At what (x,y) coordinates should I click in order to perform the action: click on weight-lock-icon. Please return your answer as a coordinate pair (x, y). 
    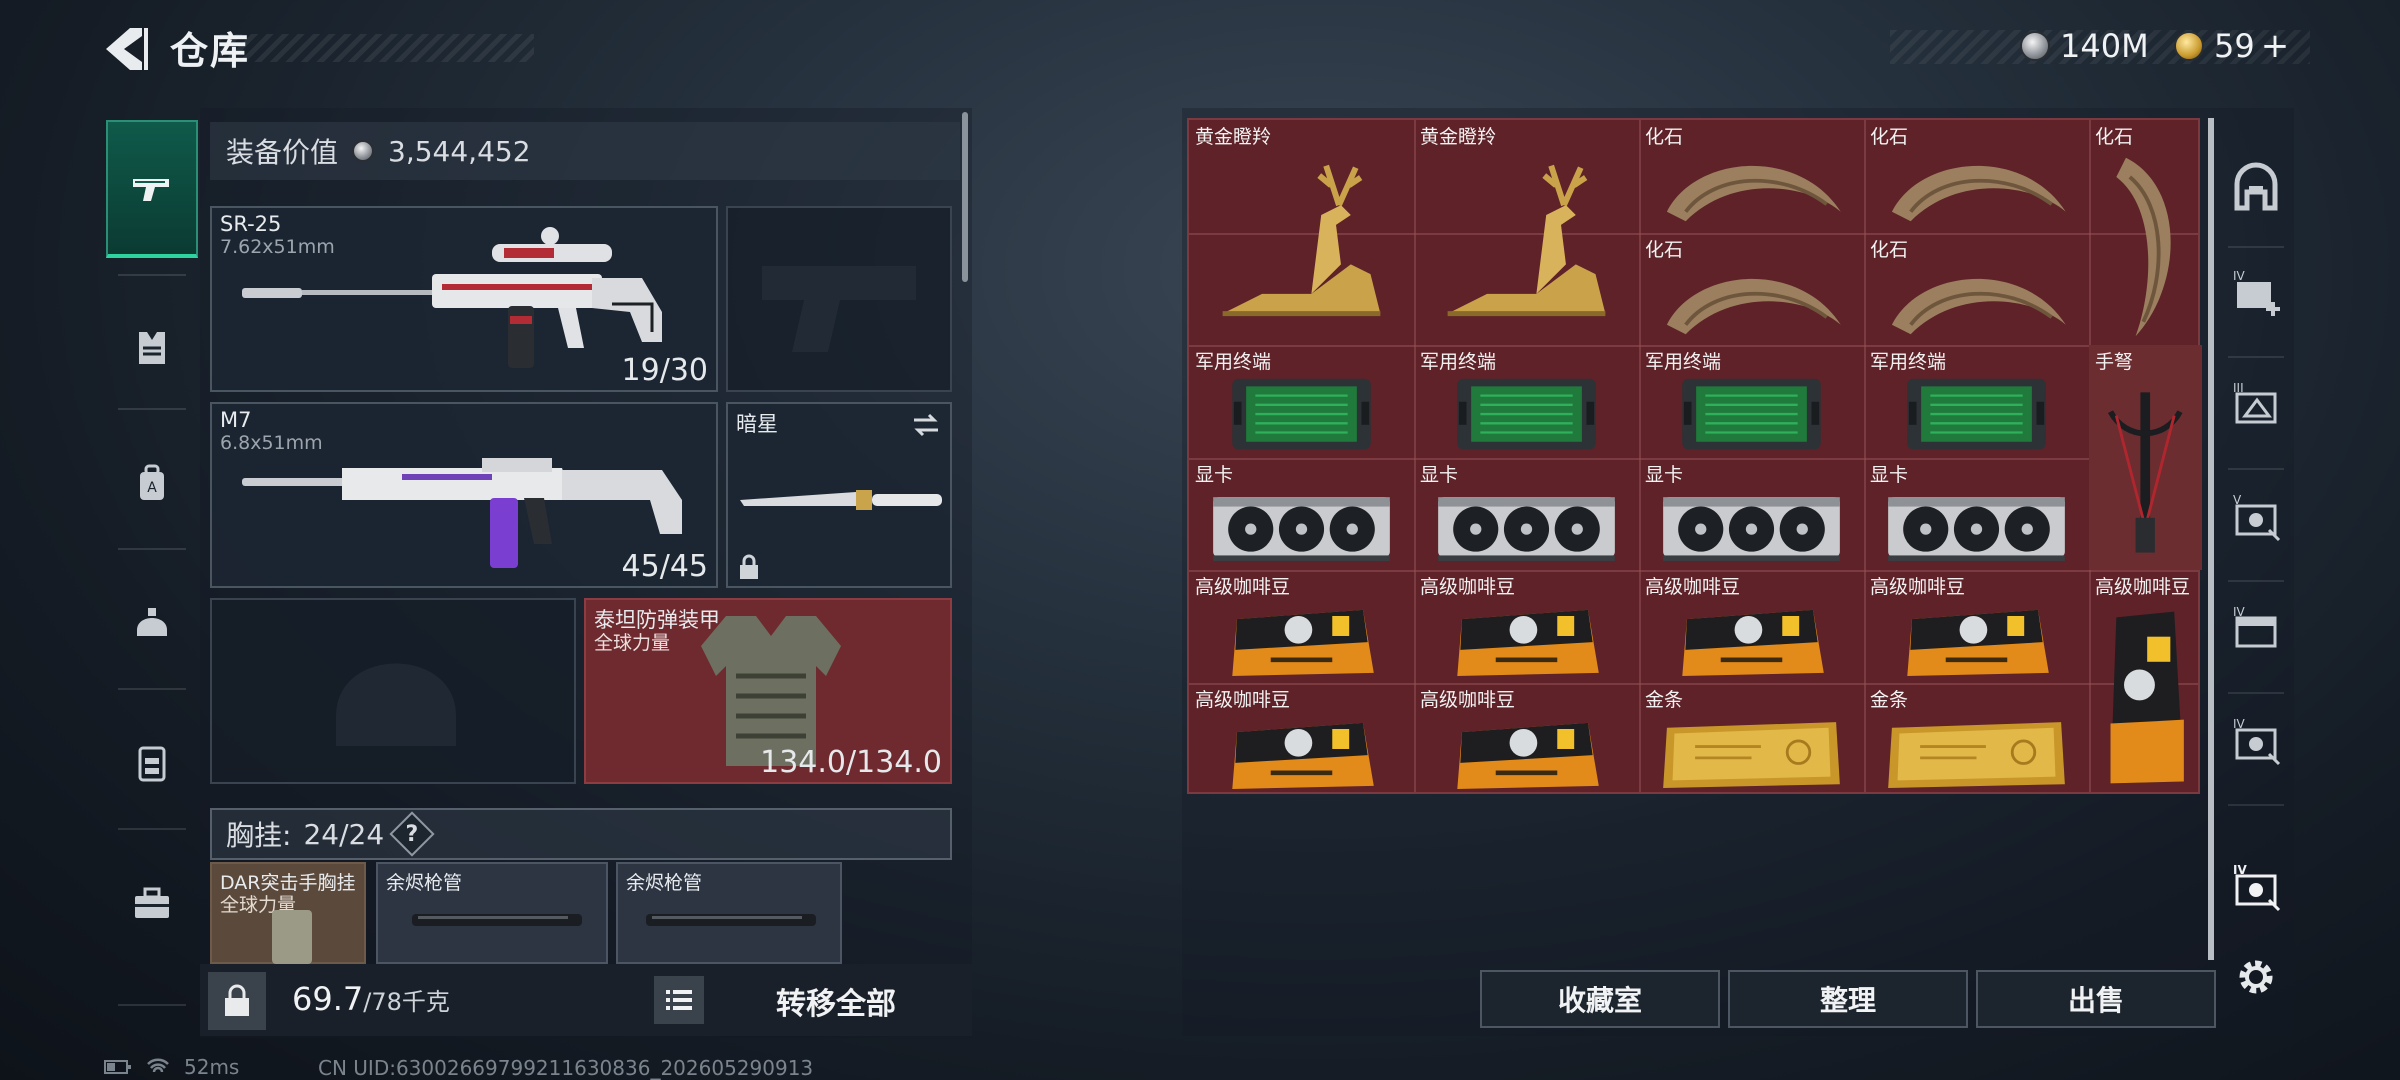
    Looking at the image, I should click on (237, 1000).